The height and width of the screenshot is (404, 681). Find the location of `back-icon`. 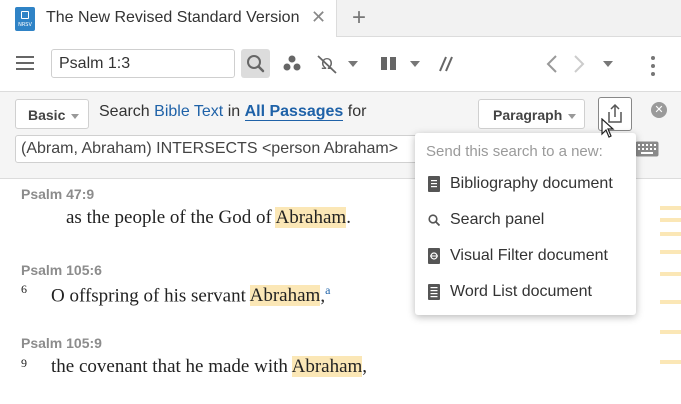

back-icon is located at coordinates (552, 64).